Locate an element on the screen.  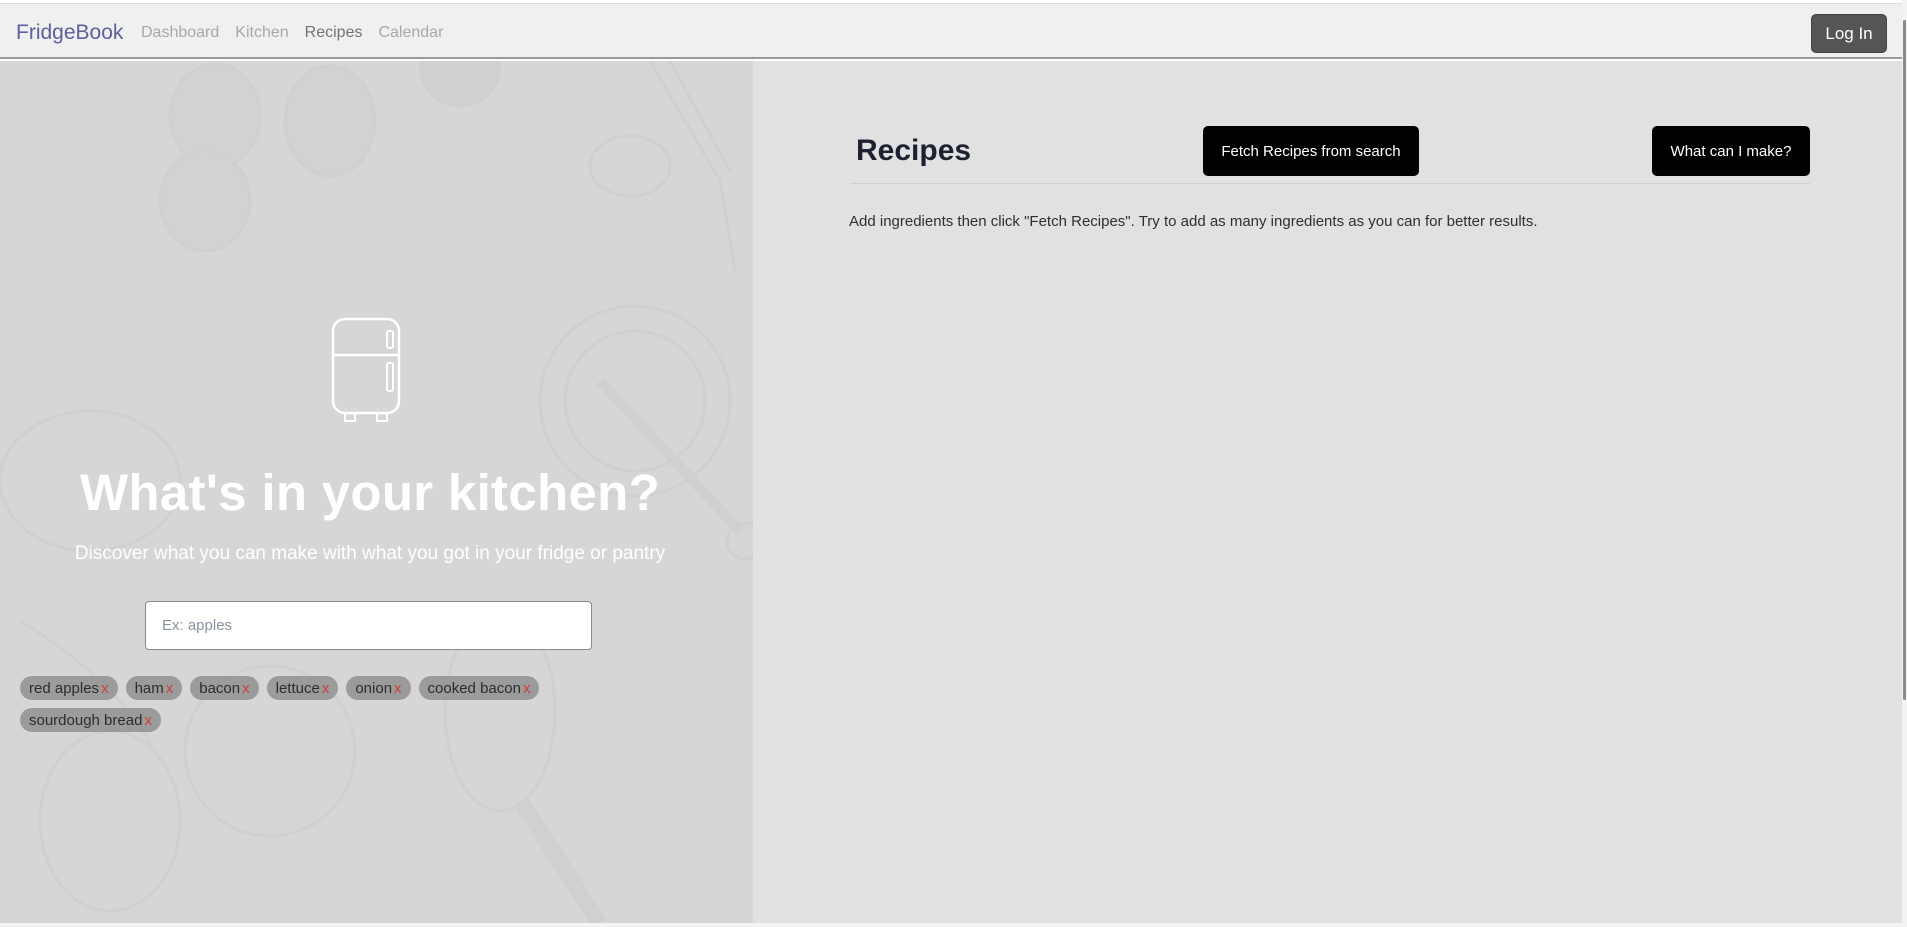
brand-logo-link: FridgeBook is located at coordinates (69, 33).